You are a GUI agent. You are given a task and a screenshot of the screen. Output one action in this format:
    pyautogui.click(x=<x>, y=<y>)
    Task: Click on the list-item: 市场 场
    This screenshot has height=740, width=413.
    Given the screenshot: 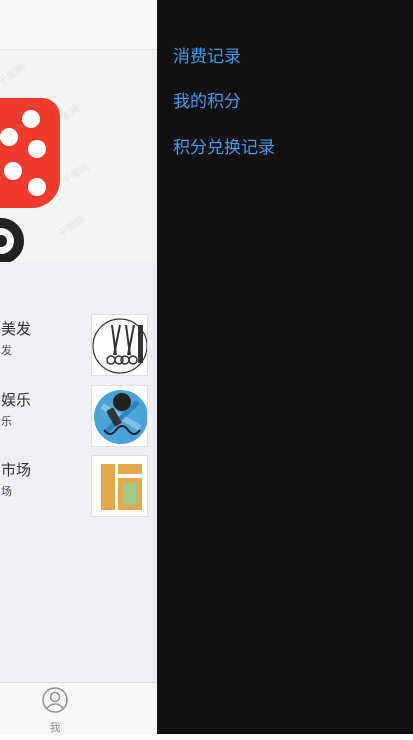 What is the action you would take?
    pyautogui.click(x=78, y=489)
    